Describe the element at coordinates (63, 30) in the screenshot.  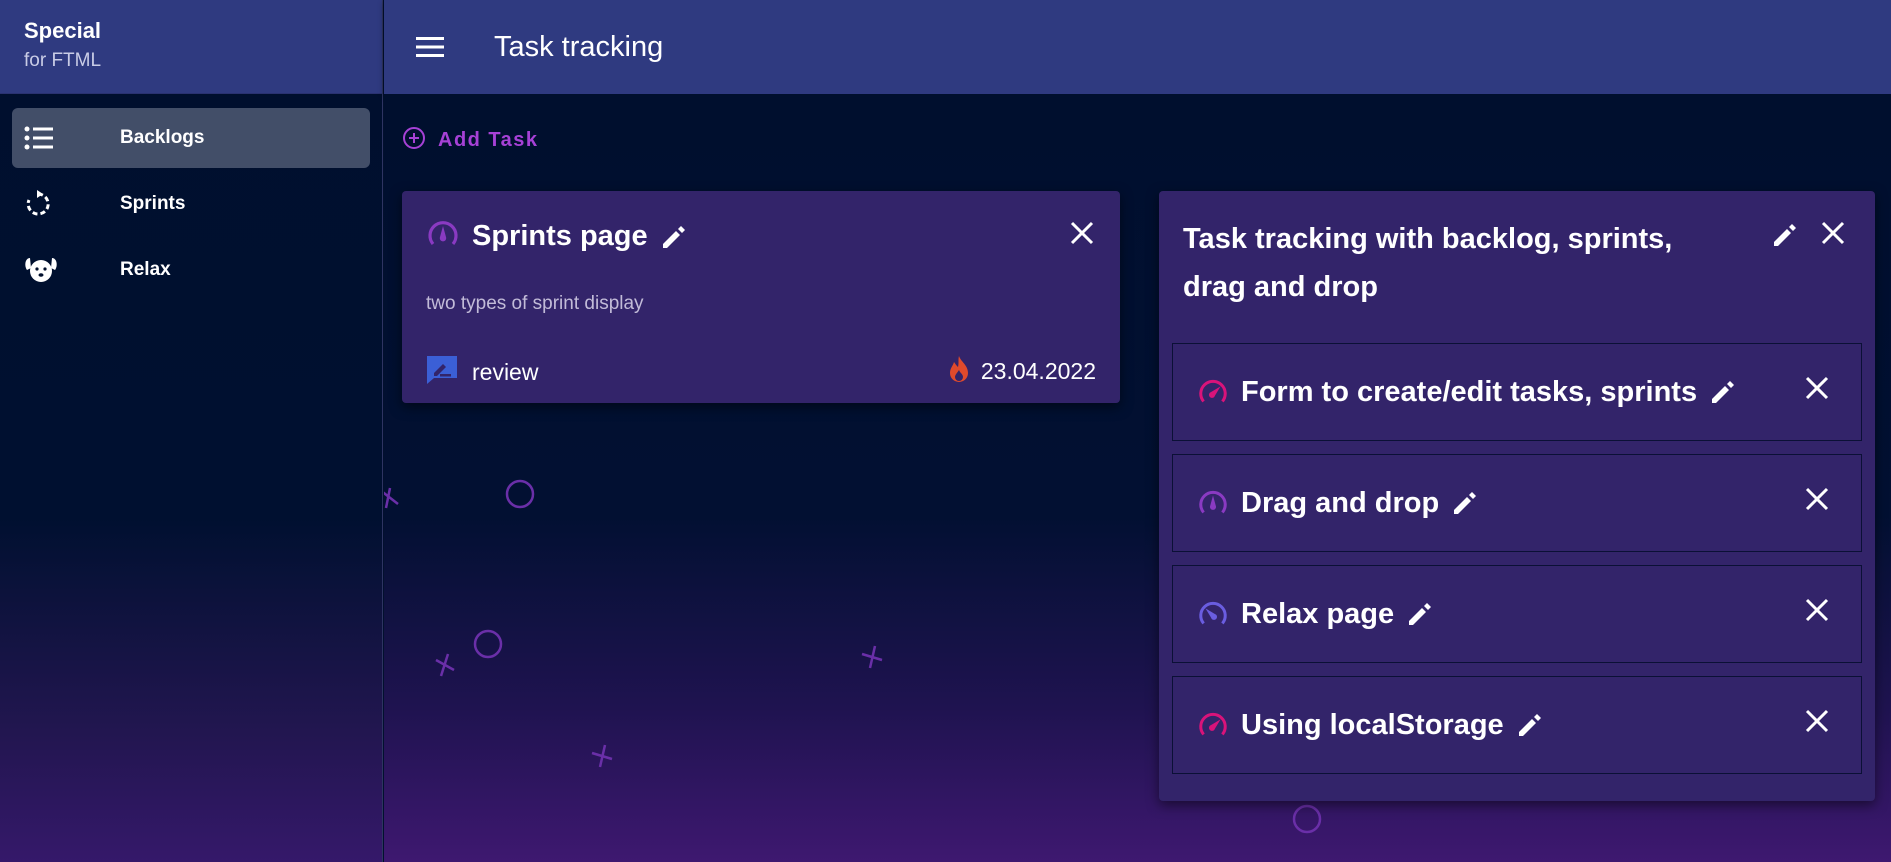
I see `brand-title: Special` at that location.